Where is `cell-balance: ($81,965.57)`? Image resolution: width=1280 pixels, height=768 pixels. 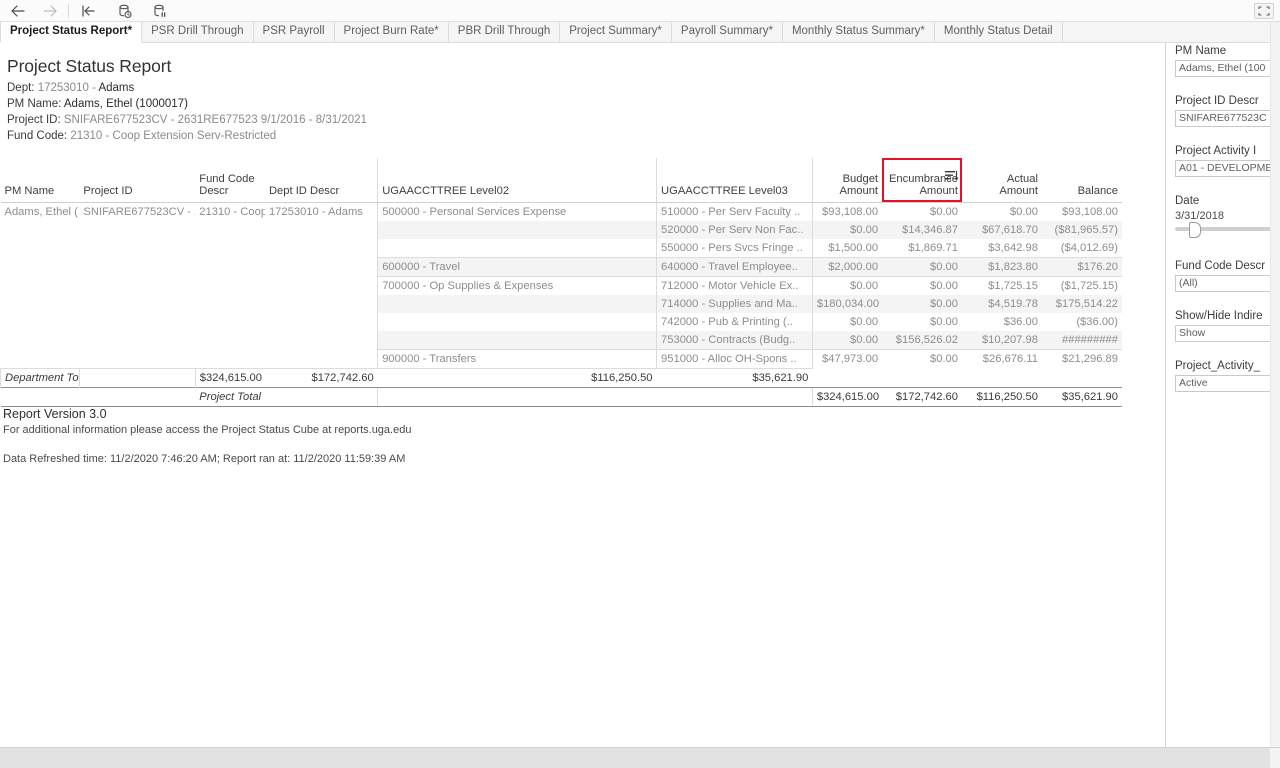 cell-balance: ($81,965.57) is located at coordinates (1081, 229).